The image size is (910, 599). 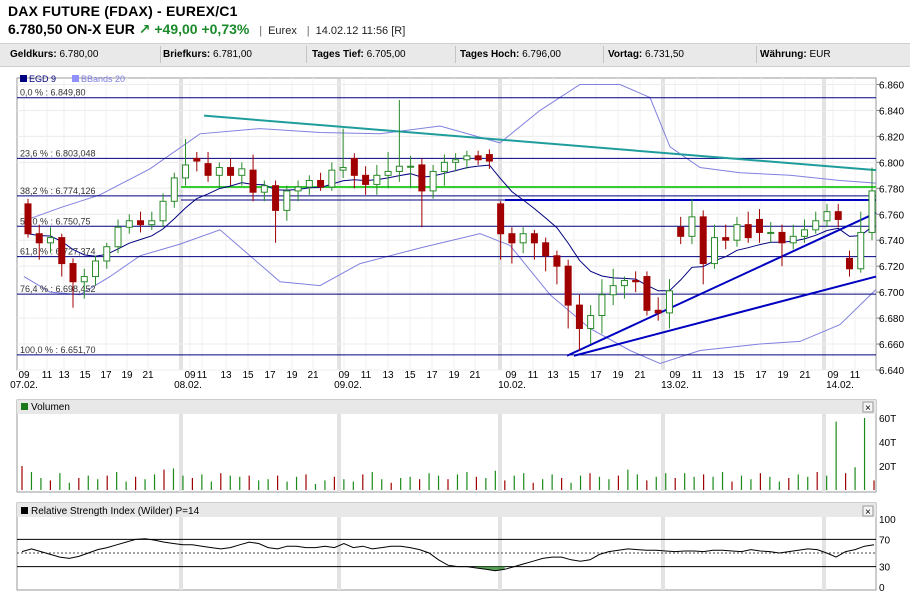 I want to click on rsi-y-label: 100, so click(x=887, y=520).